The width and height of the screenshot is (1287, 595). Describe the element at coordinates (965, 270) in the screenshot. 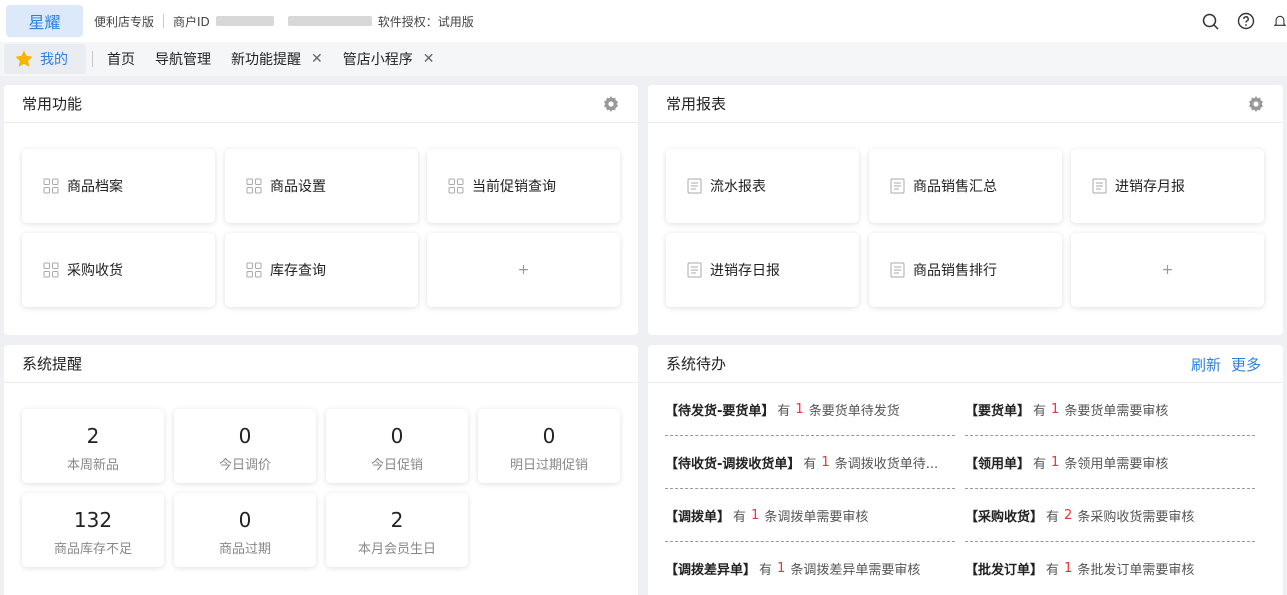

I see `report-sales-ranking: 商品销售排行` at that location.